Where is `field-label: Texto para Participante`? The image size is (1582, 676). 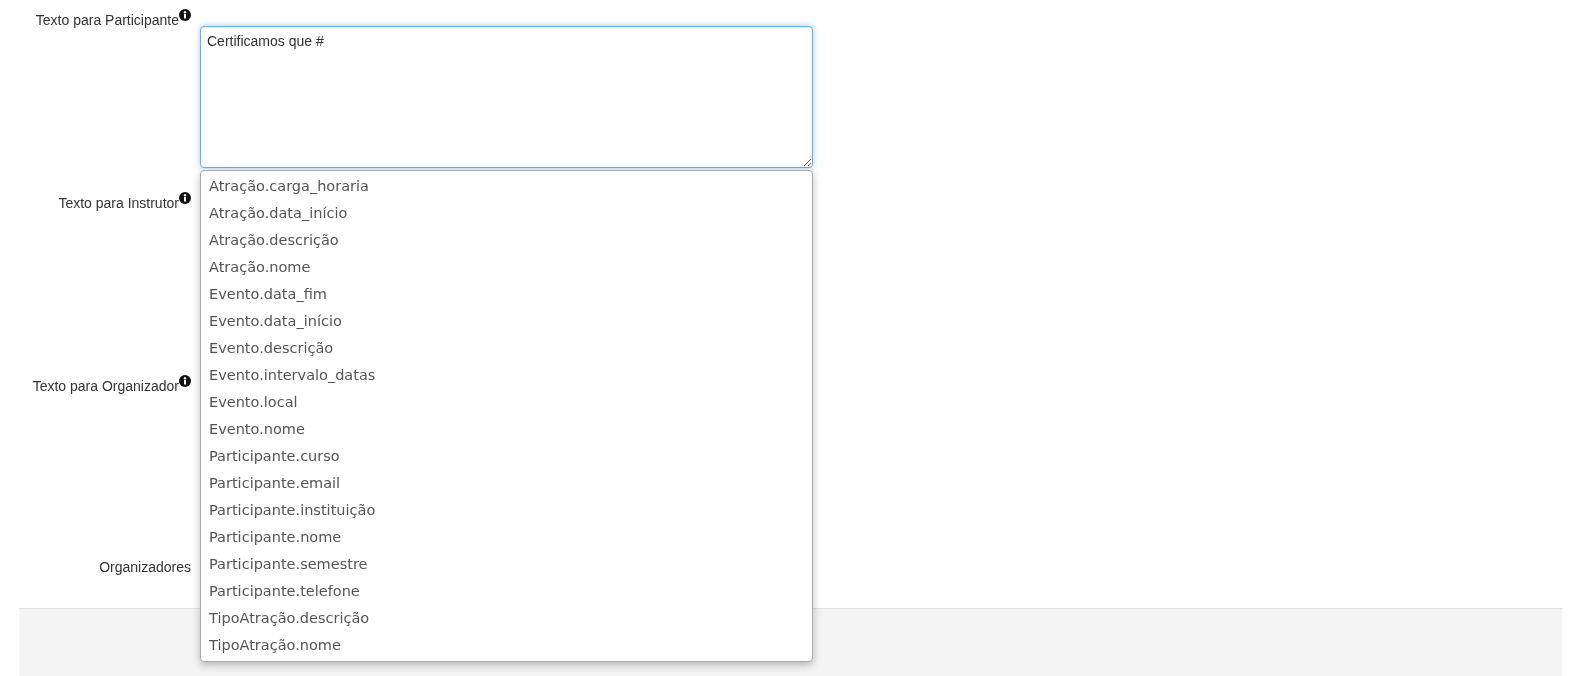
field-label: Texto para Participante is located at coordinates (107, 20).